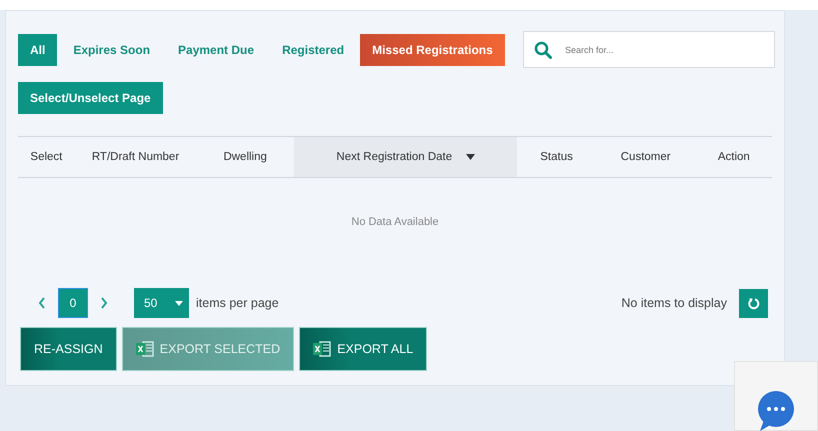 This screenshot has width=818, height=431. I want to click on column-header: Action, so click(734, 157).